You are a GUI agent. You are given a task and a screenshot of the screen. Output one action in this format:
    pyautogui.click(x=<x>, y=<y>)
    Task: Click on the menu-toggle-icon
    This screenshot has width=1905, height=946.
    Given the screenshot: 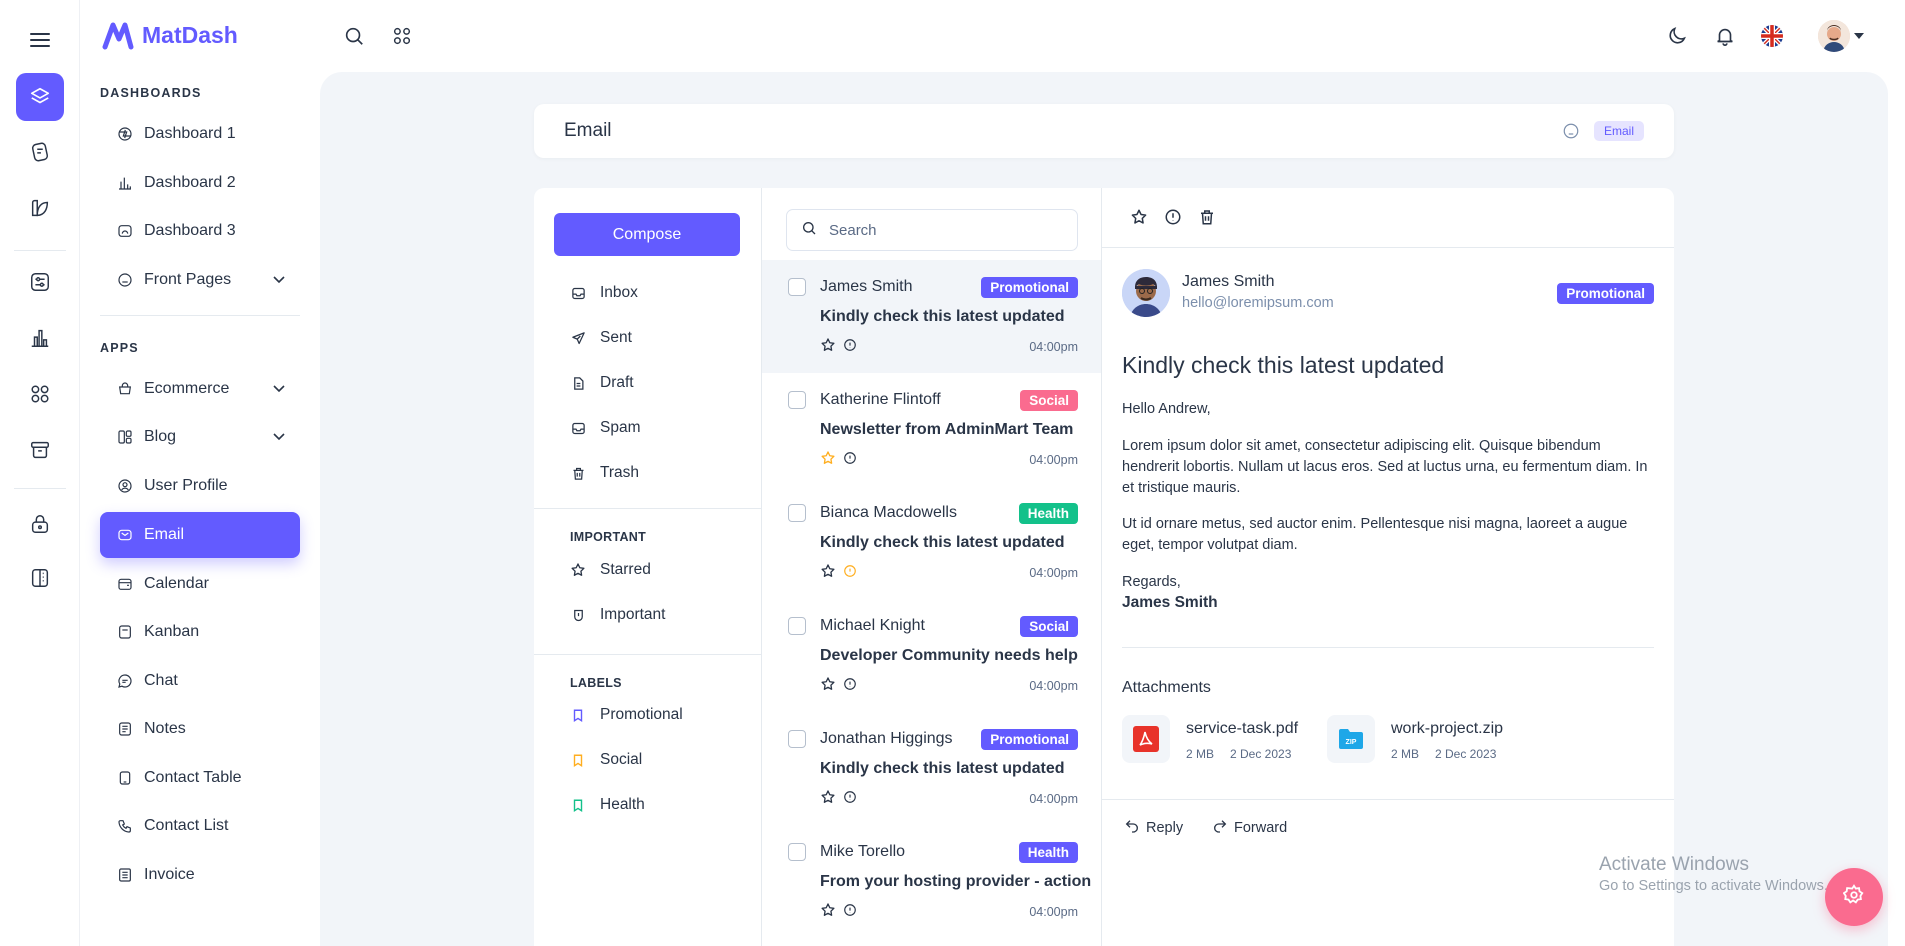 What is the action you would take?
    pyautogui.click(x=40, y=40)
    